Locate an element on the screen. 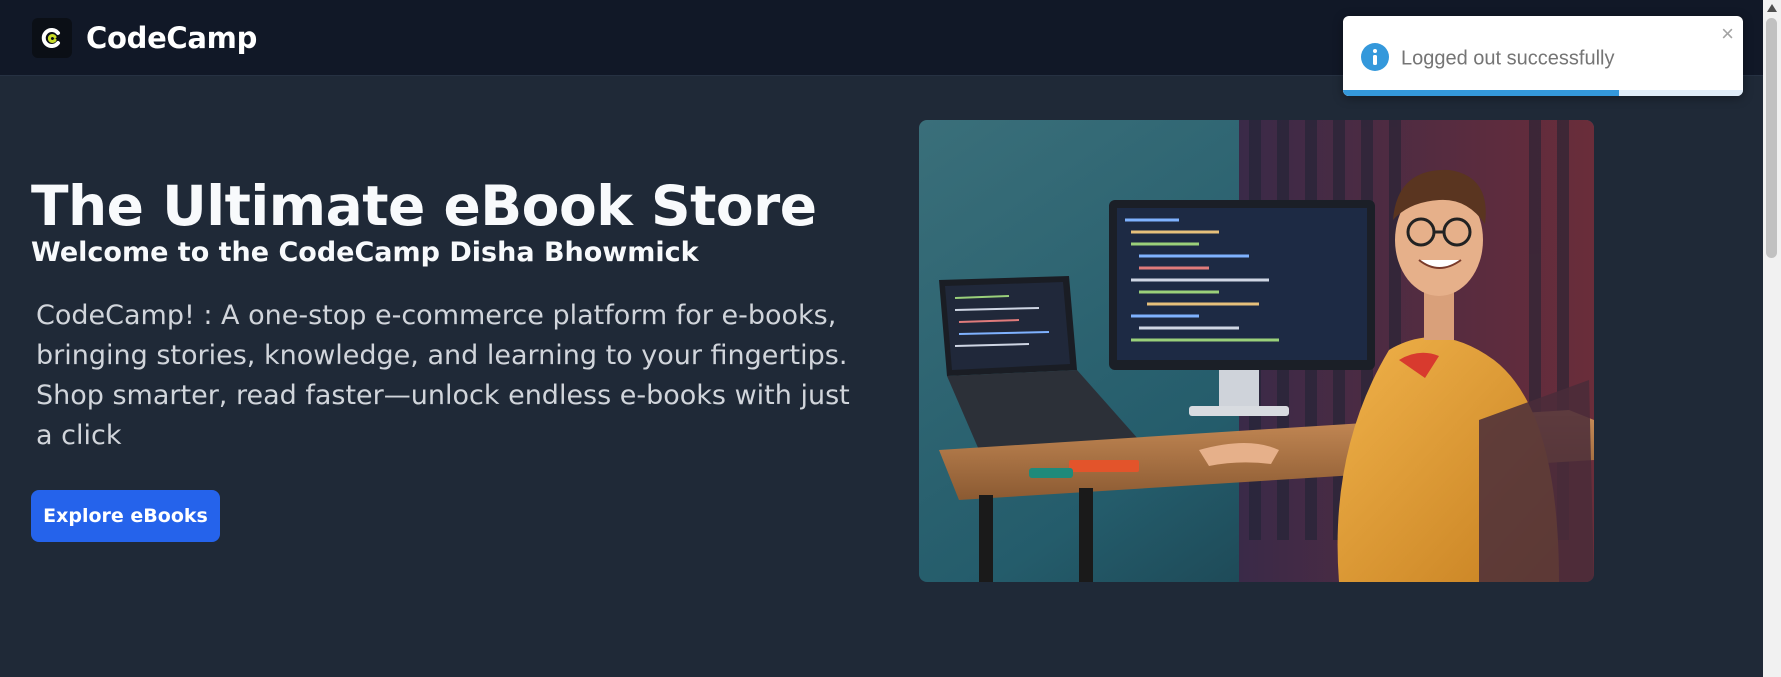  explore-ebooks-button: Explore eBooks is located at coordinates (125, 516).